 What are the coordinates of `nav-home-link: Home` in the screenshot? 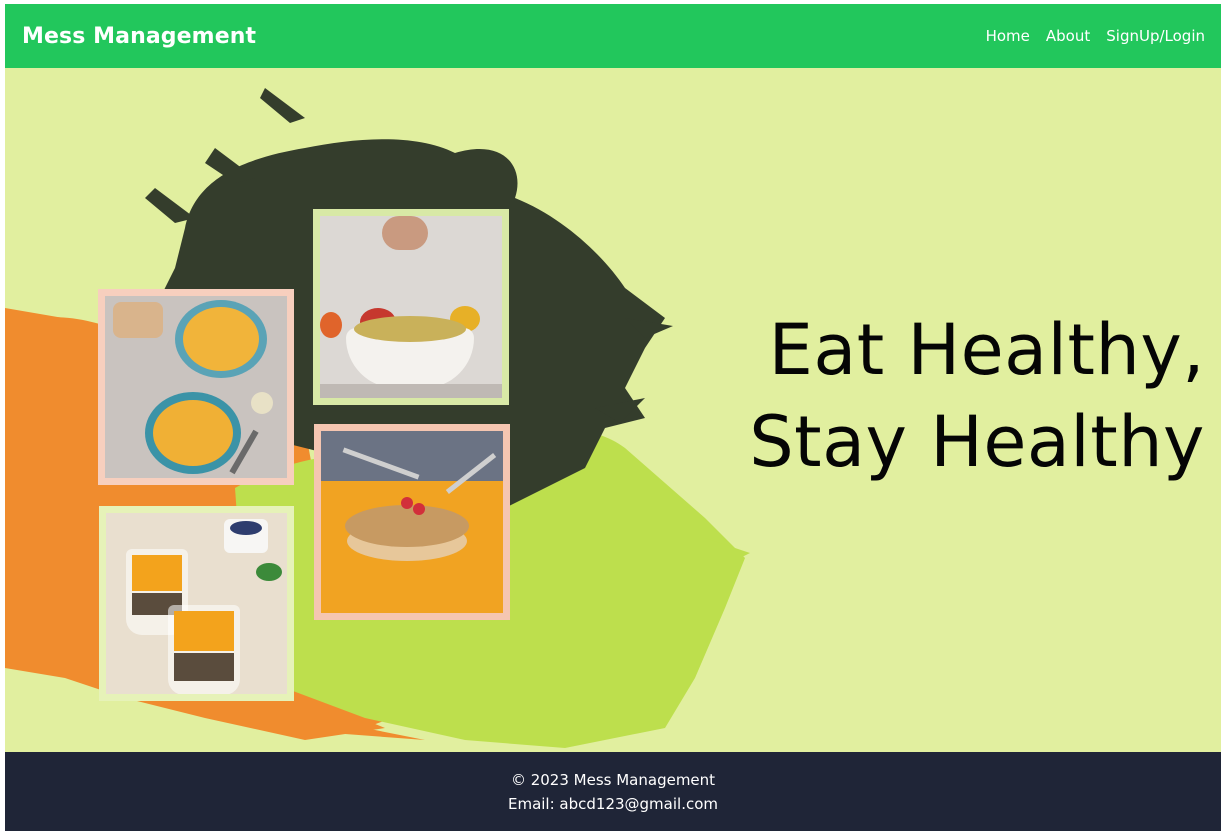 It's located at (1008, 36).